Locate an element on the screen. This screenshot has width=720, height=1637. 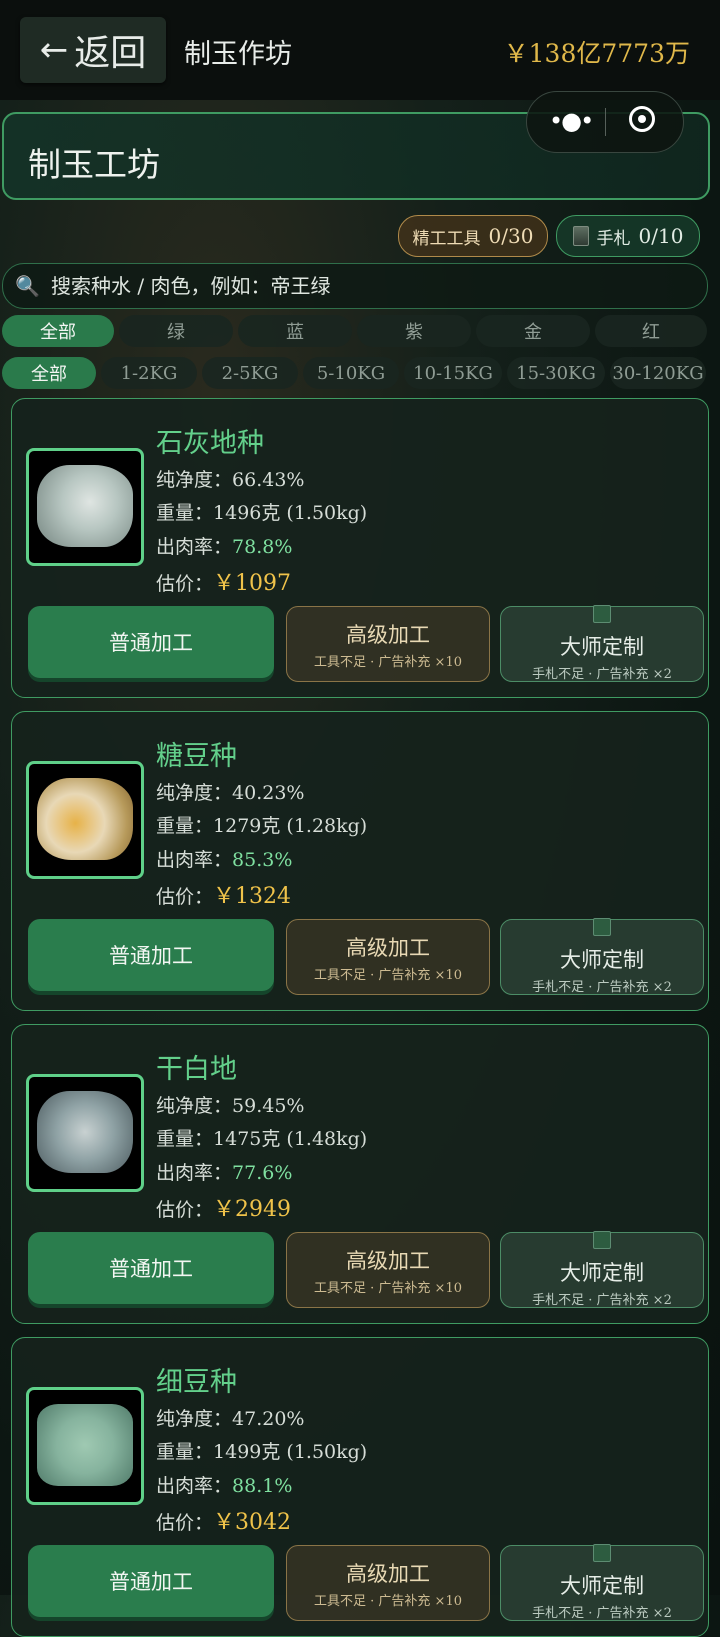
jade-purity: 纯净度：59.45% is located at coordinates (230, 1104).